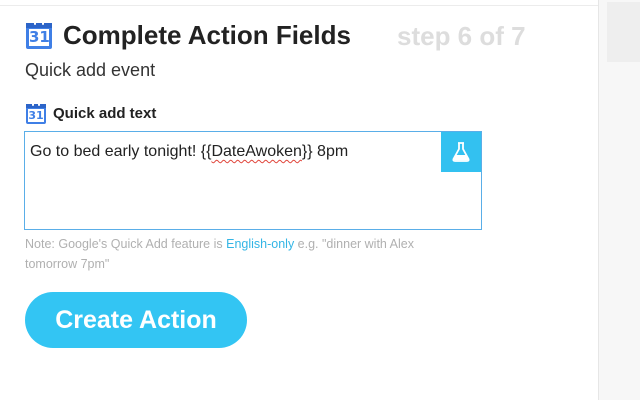 This screenshot has width=640, height=400. Describe the element at coordinates (36, 113) in the screenshot. I see `google-calendar-small-icon: 31` at that location.